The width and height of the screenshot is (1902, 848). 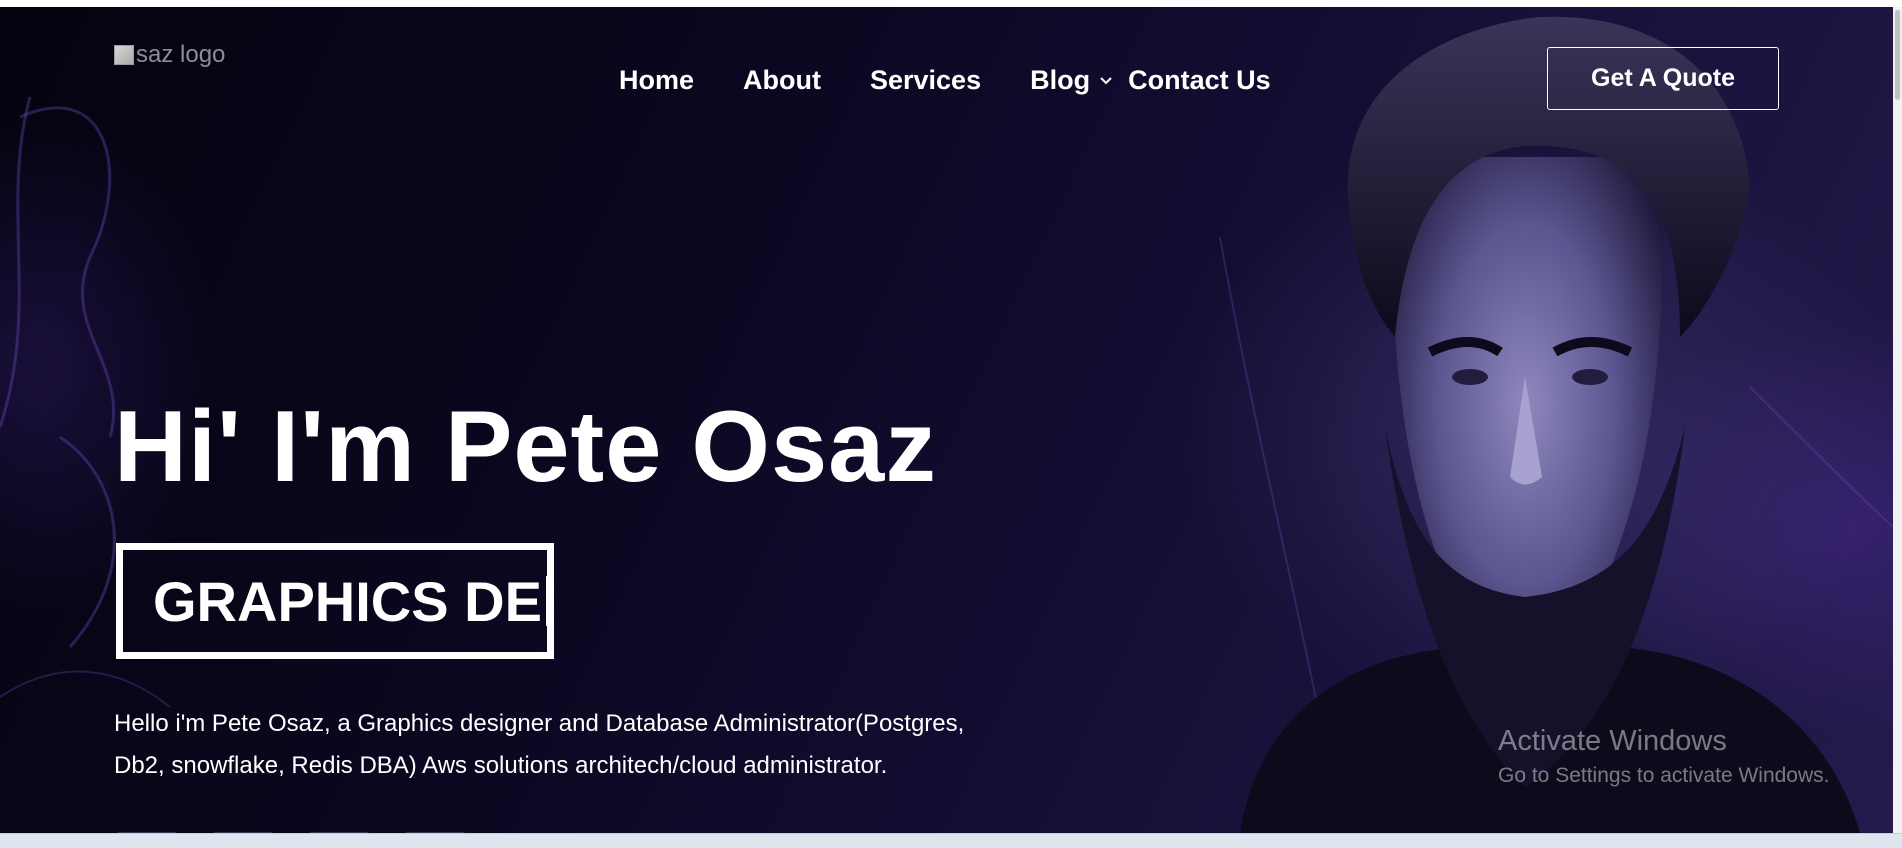 I want to click on nav-blog: Blog, so click(x=1072, y=80).